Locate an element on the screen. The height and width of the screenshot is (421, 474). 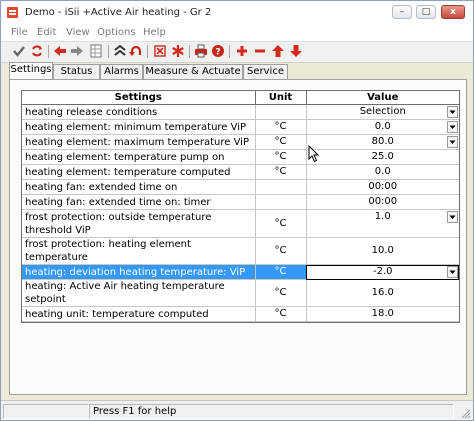
tab-settings: Settings is located at coordinates (31, 70).